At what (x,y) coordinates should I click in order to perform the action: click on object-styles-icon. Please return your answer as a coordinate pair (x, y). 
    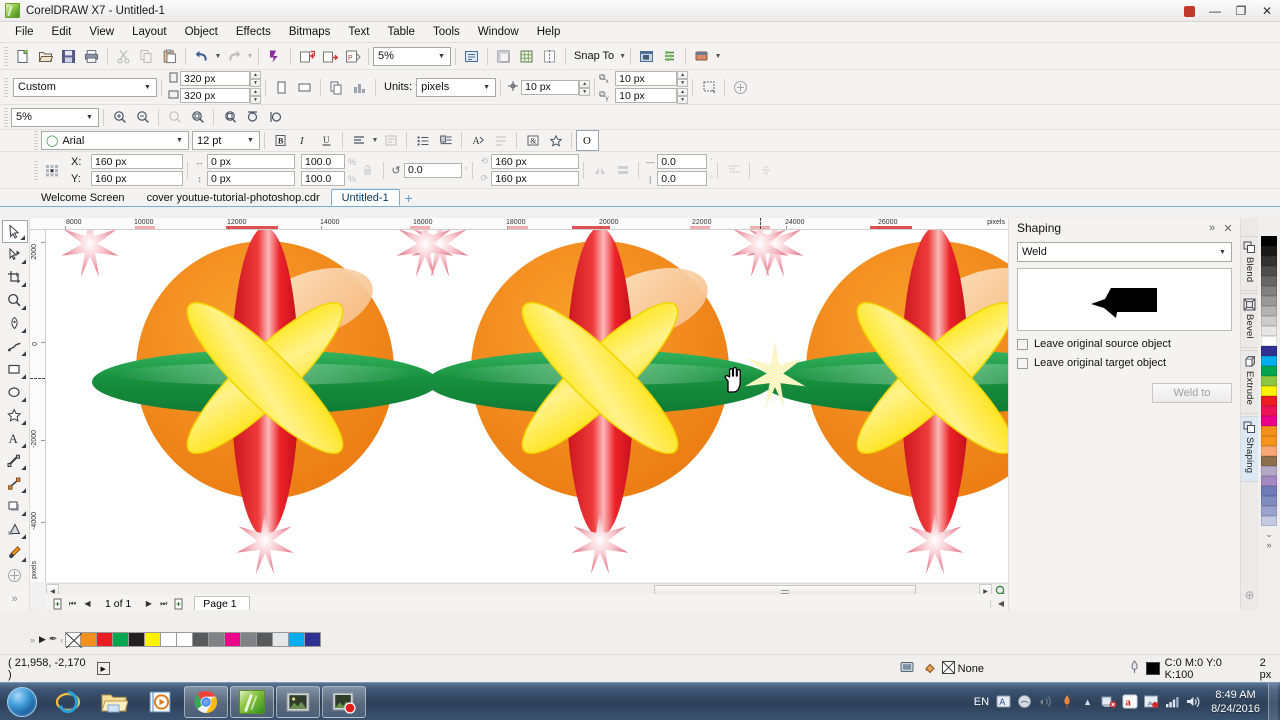
    Looking at the image, I should click on (669, 56).